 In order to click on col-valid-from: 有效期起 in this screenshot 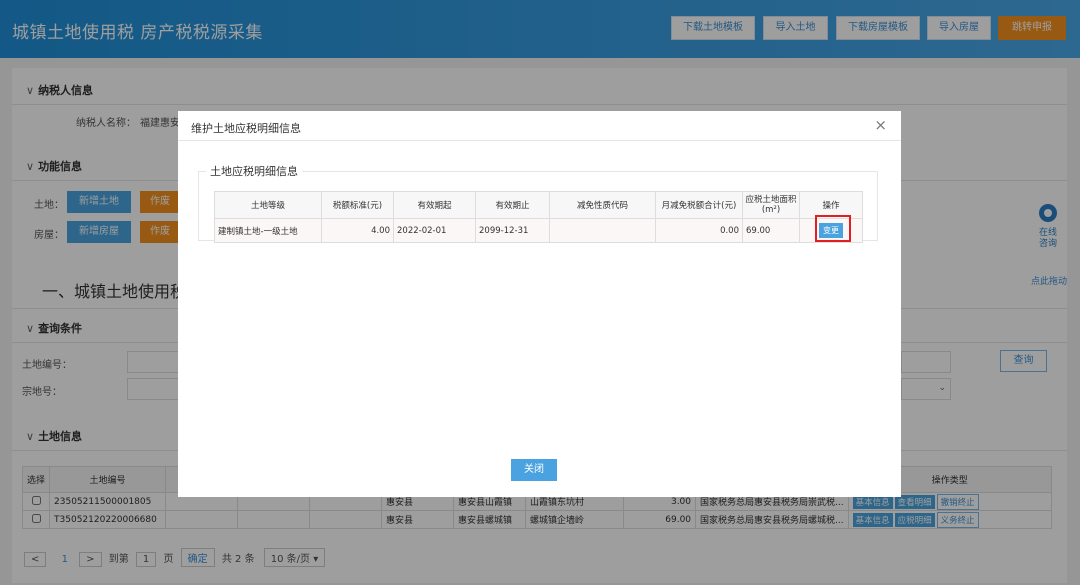, I will do `click(434, 205)`.